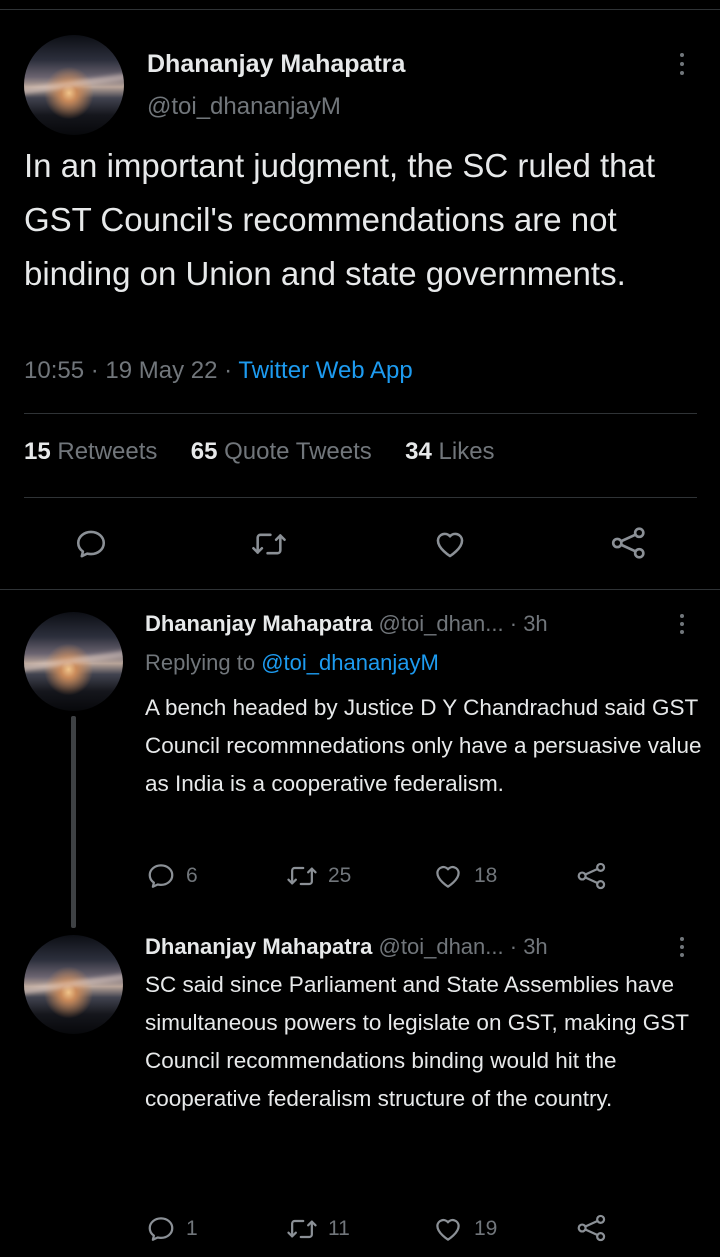 The width and height of the screenshot is (720, 1257). I want to click on more-options-icon, so click(682, 64).